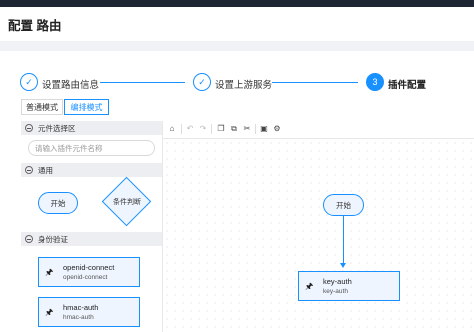  Describe the element at coordinates (375, 82) in the screenshot. I see `step-3-number: 3` at that location.